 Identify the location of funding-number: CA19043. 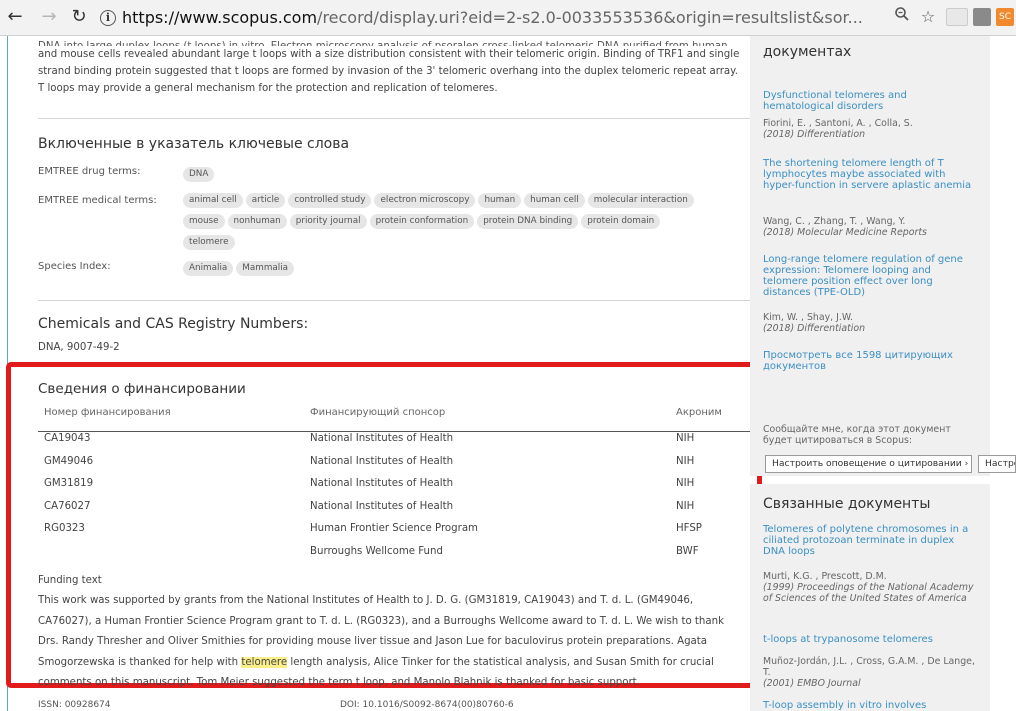
(67, 438).